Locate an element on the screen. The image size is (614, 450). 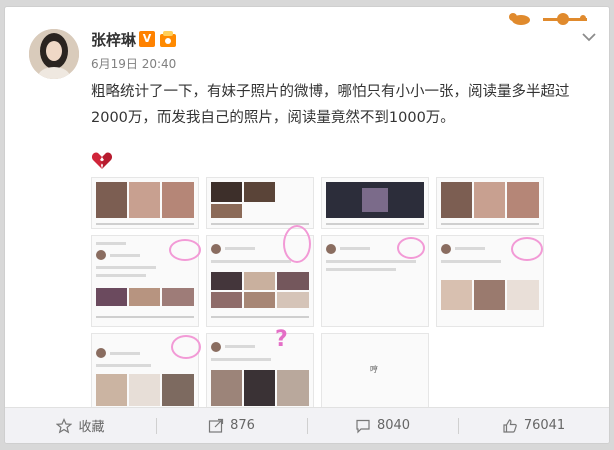
verified-badge: V is located at coordinates (147, 39).